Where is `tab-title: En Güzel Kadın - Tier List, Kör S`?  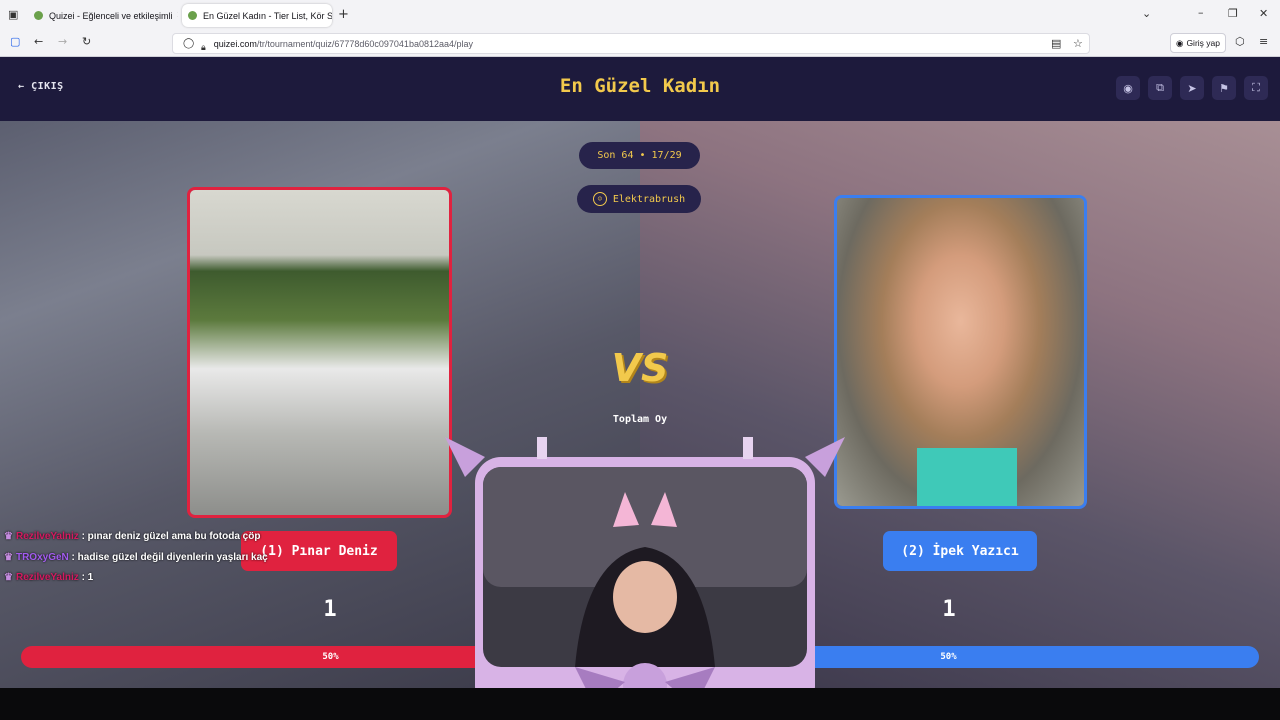 tab-title: En Güzel Kadın - Tier List, Kör S is located at coordinates (267, 15).